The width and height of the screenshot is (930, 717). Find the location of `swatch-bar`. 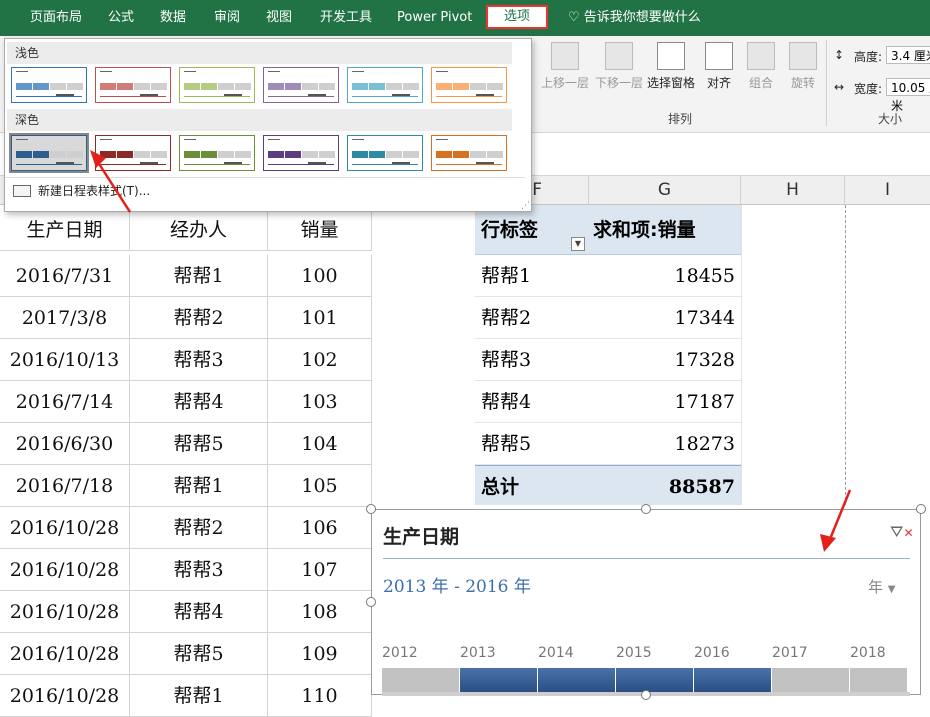

swatch-bar is located at coordinates (49, 86).